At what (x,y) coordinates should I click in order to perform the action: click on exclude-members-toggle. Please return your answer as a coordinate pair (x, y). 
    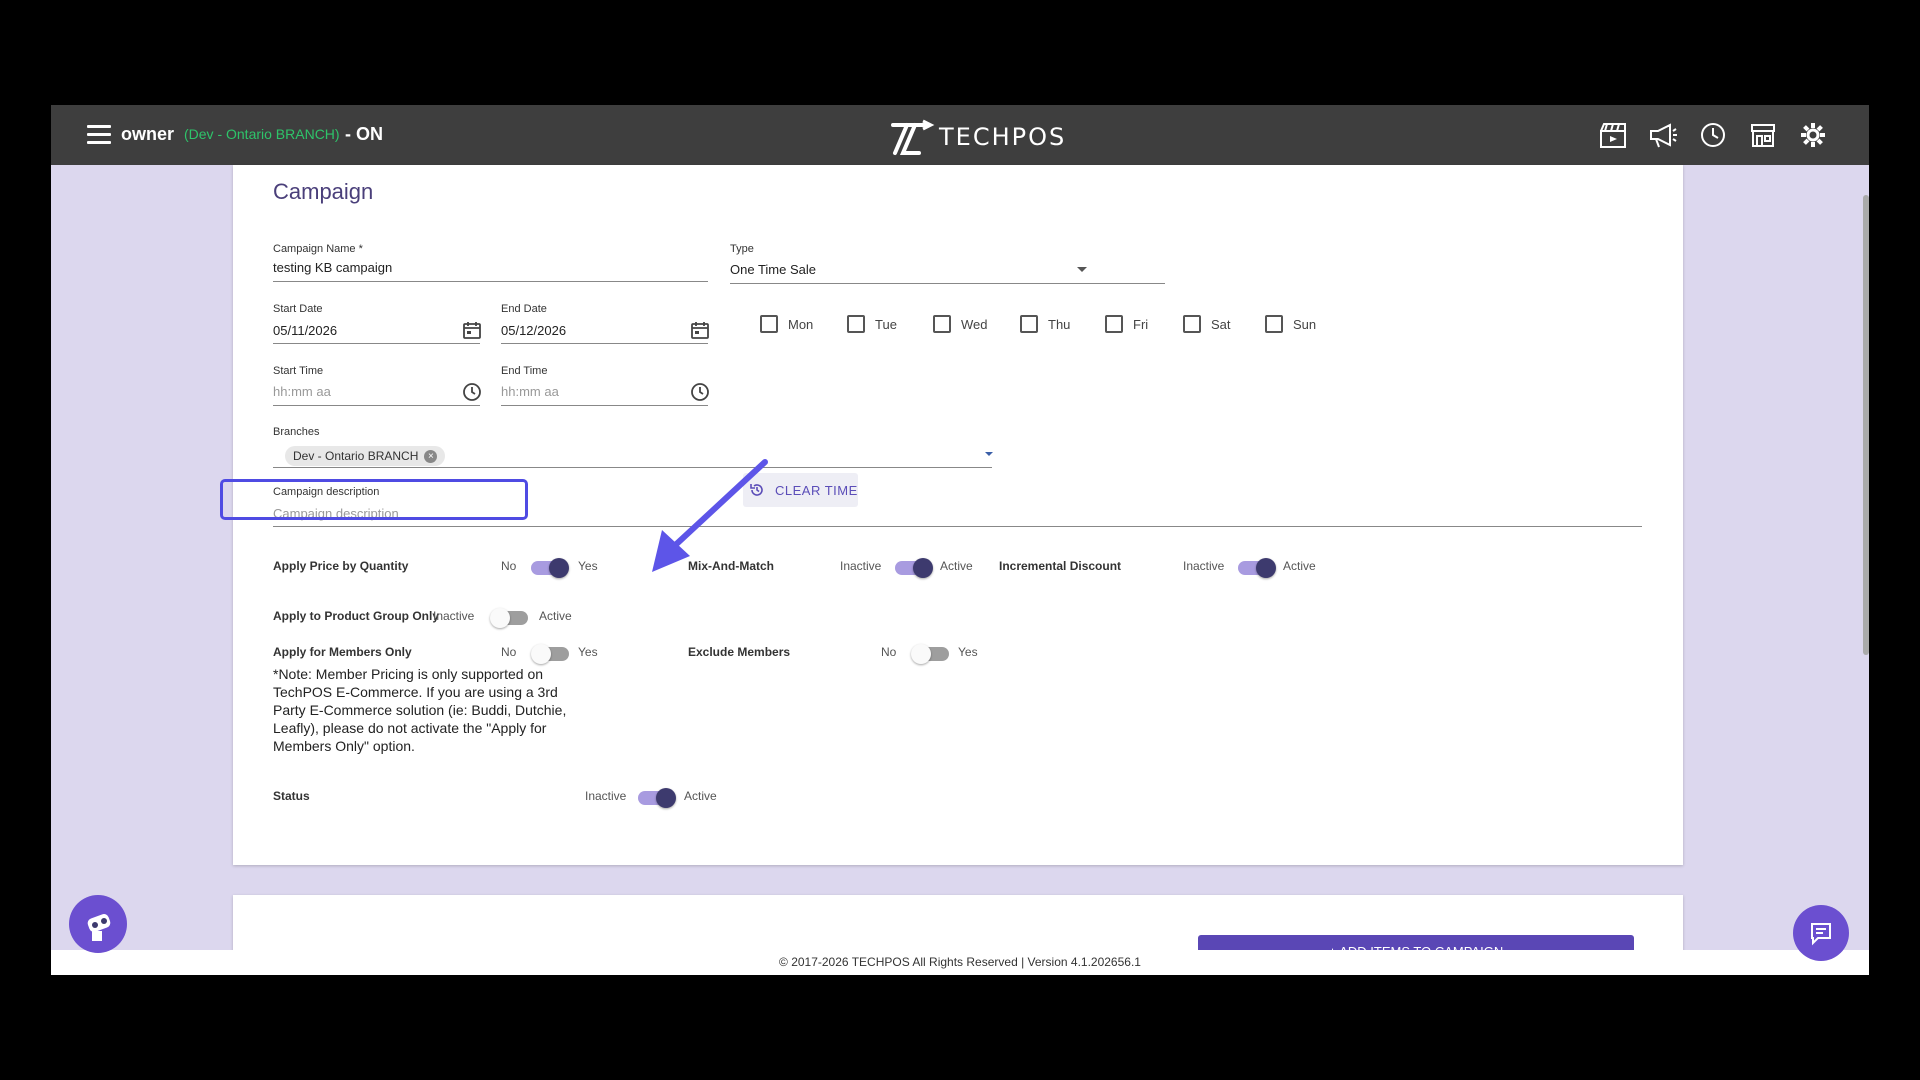
    Looking at the image, I should click on (930, 654).